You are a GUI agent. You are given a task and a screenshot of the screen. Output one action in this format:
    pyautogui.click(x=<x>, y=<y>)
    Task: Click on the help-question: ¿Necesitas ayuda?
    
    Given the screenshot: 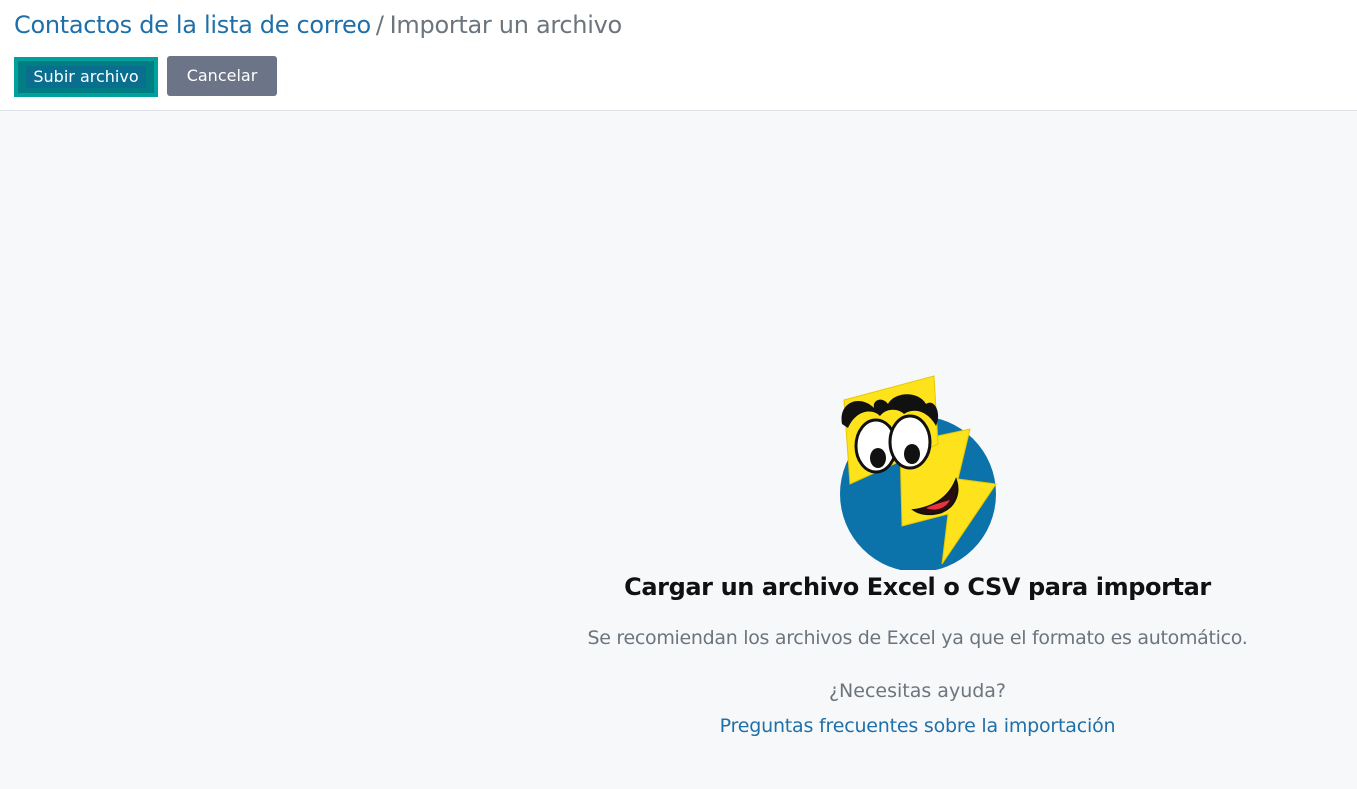 What is the action you would take?
    pyautogui.click(x=917, y=691)
    